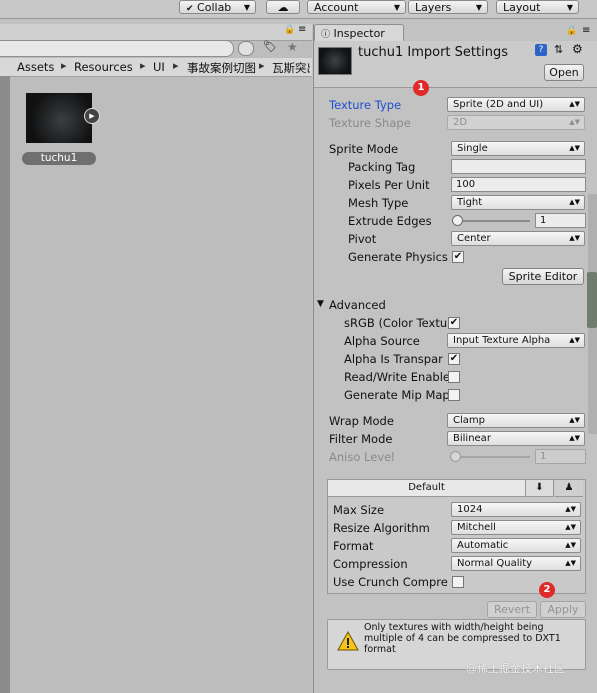  I want to click on aniso-level-label: Aniso Level, so click(362, 457).